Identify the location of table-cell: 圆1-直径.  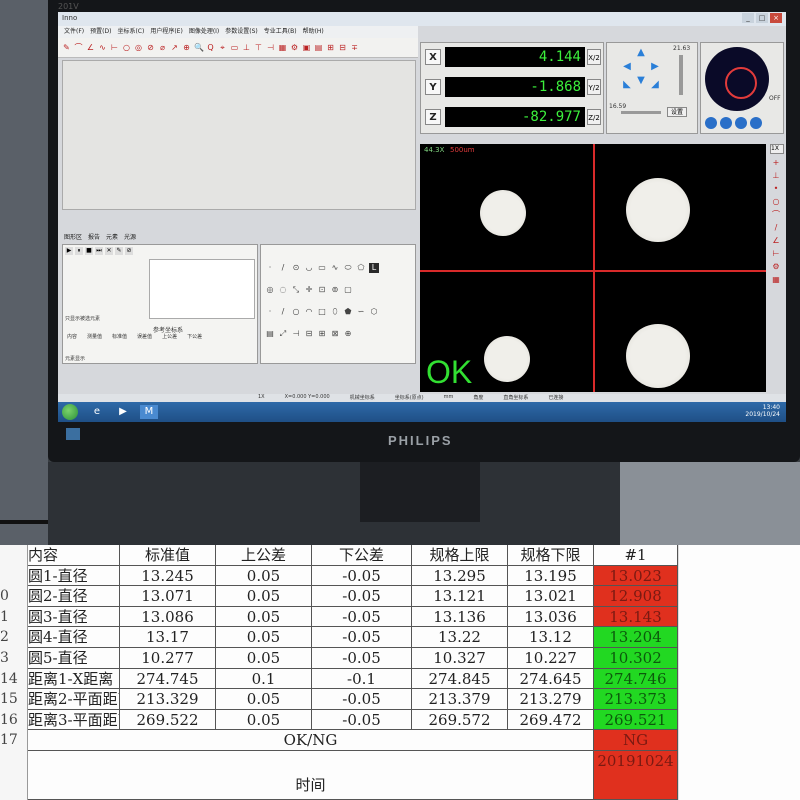
(74, 576).